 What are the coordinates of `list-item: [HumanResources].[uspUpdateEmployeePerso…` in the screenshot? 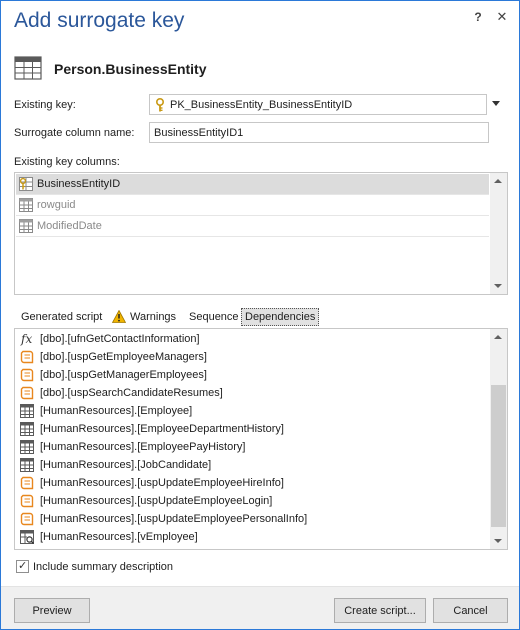 It's located at (253, 519).